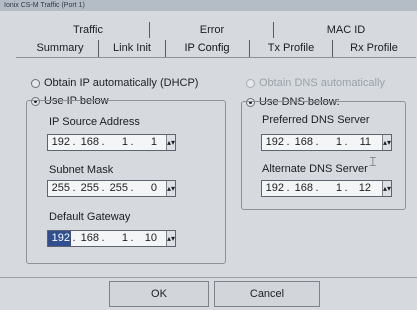 The image size is (417, 310). What do you see at coordinates (291, 48) in the screenshot?
I see `tab-tx-profile: Tx Profile` at bounding box center [291, 48].